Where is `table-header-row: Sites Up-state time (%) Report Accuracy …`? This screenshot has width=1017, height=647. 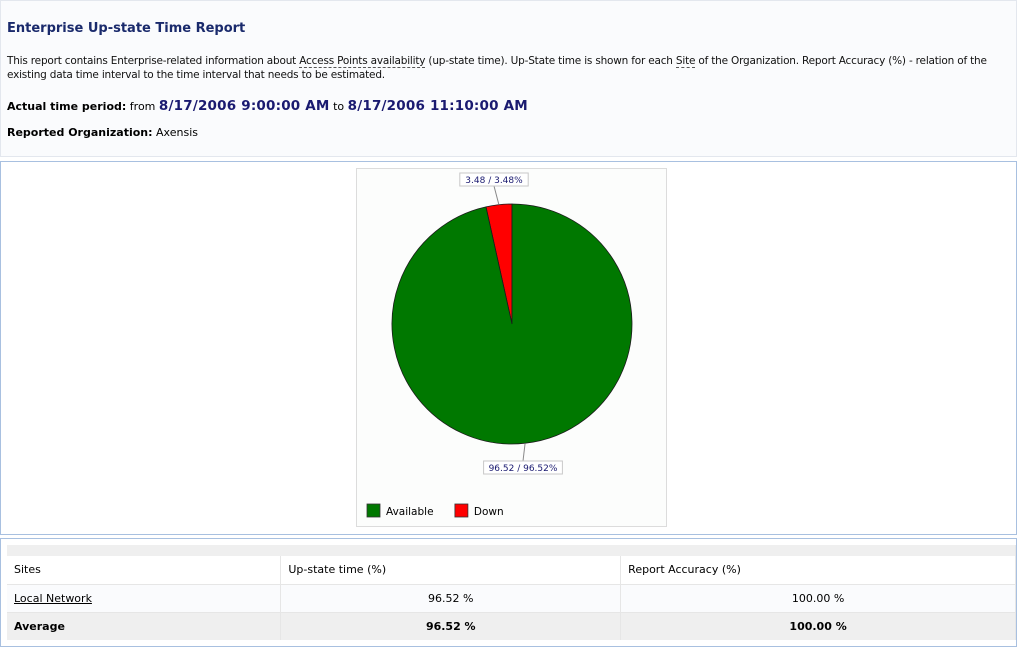
table-header-row: Sites Up-state time (%) Report Accuracy … is located at coordinates (511, 570).